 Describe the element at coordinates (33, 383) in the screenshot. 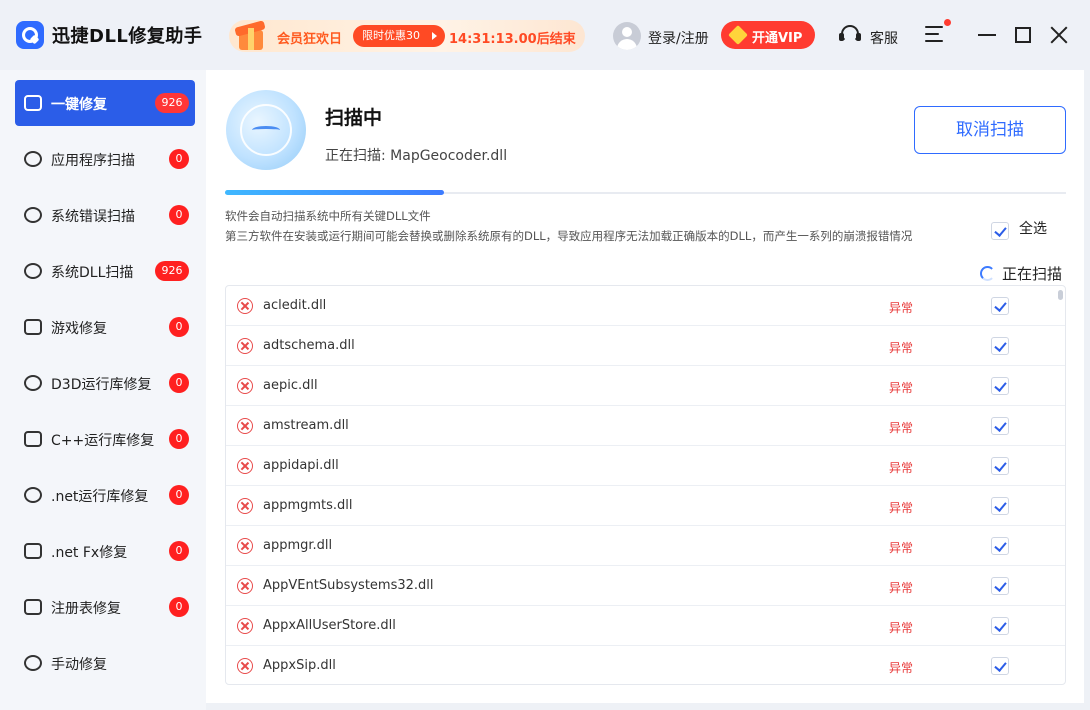

I see `nodes-icon` at that location.